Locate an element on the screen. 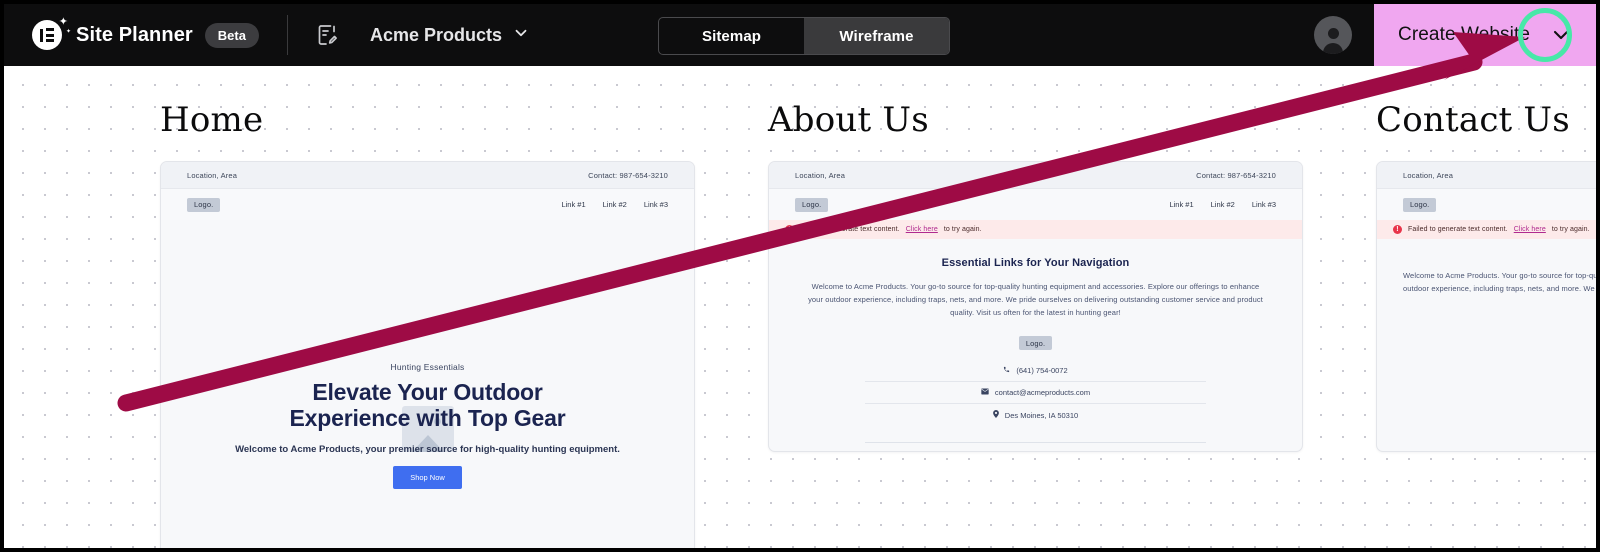  beta-badge: Beta is located at coordinates (231, 35).